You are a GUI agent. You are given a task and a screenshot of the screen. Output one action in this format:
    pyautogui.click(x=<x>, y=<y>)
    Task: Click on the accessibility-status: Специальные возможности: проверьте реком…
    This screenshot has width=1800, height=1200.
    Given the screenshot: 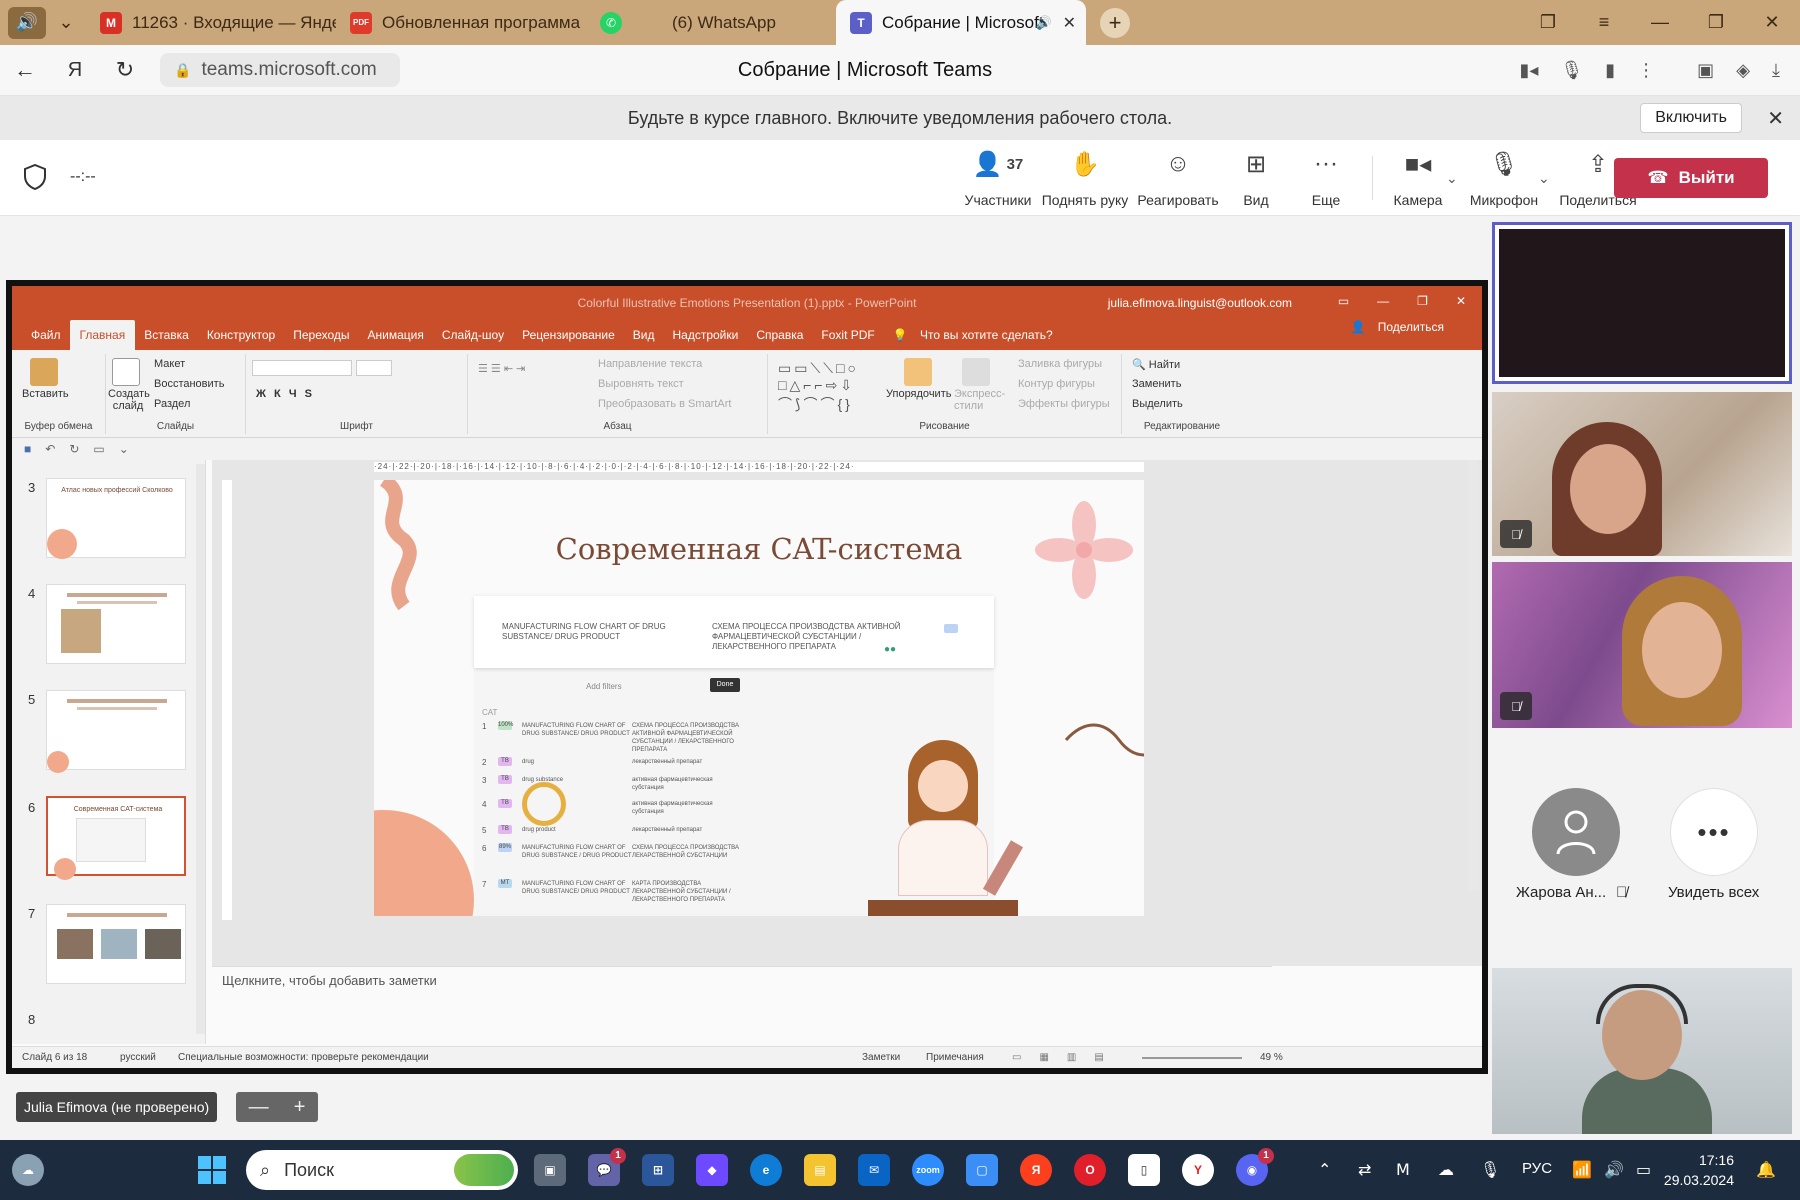 What is the action you would take?
    pyautogui.click(x=303, y=1057)
    